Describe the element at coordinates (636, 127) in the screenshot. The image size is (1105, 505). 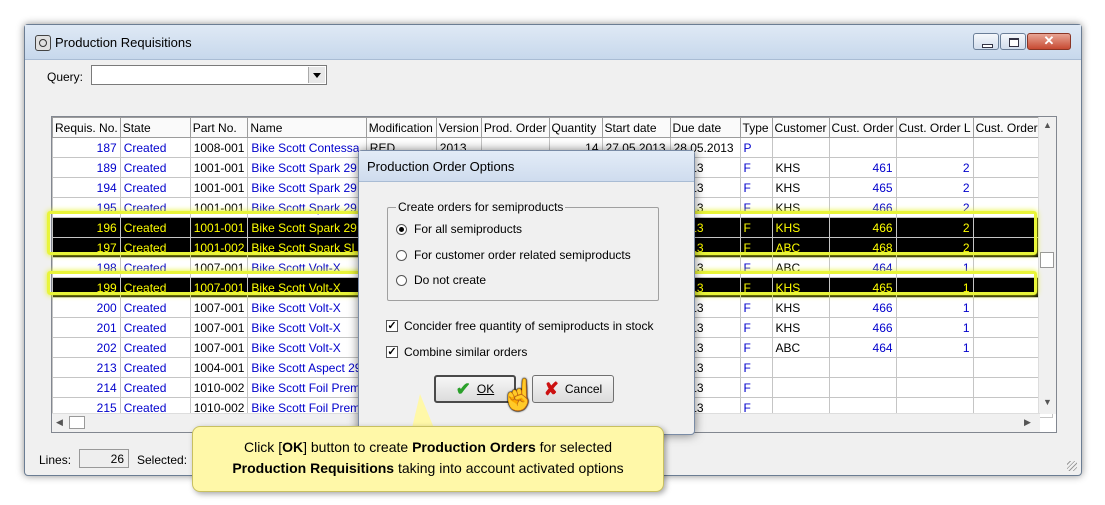
I see `column-header: Start date` at that location.